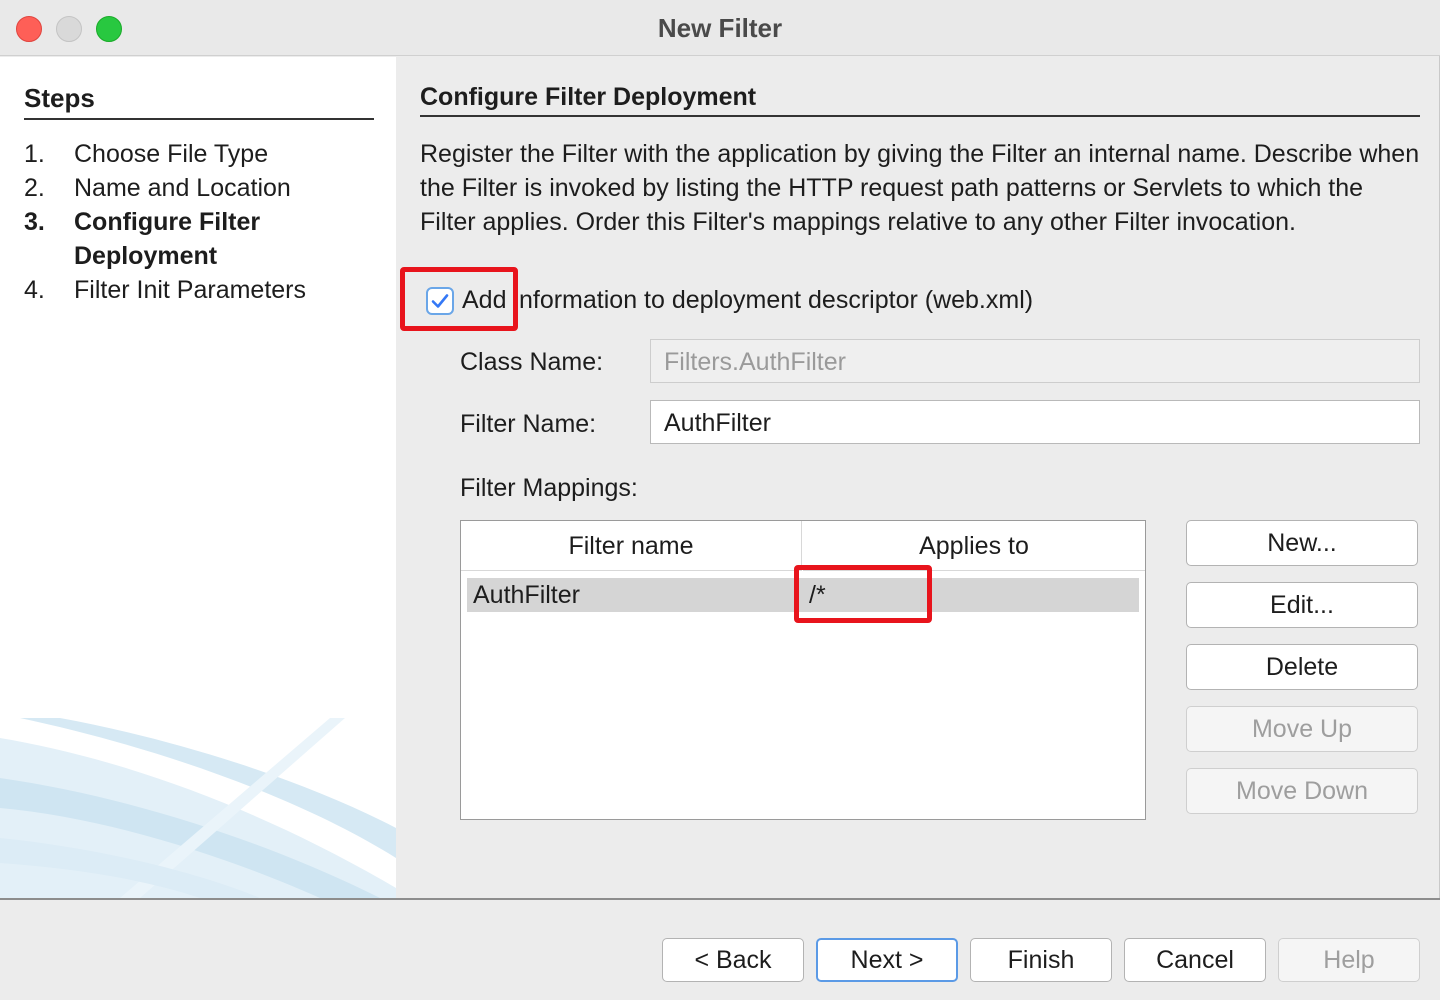 This screenshot has height=1000, width=1452. I want to click on filter-mappings-table: Filter name Applies to AuthFilter /*, so click(803, 670).